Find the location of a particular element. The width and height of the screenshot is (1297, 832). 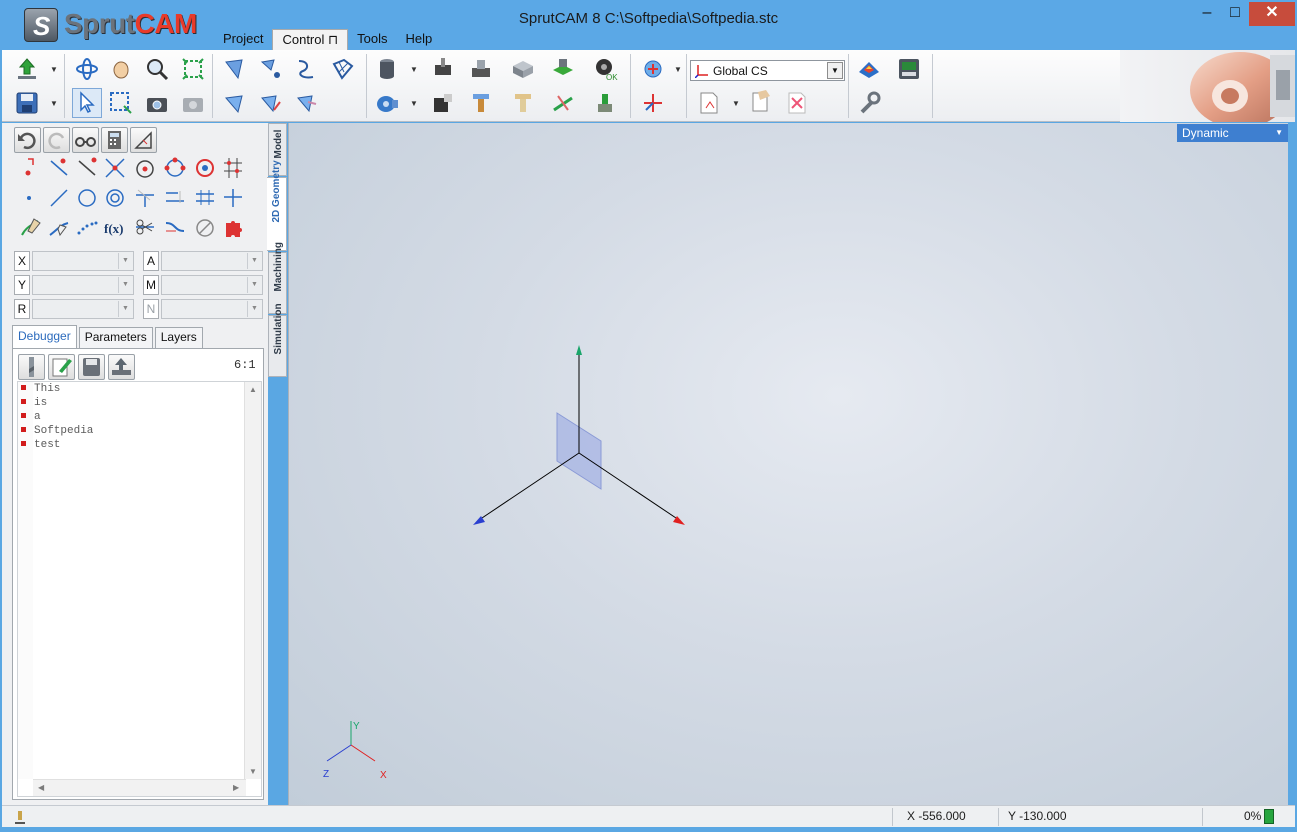

n-field: ▼ is located at coordinates (212, 309).